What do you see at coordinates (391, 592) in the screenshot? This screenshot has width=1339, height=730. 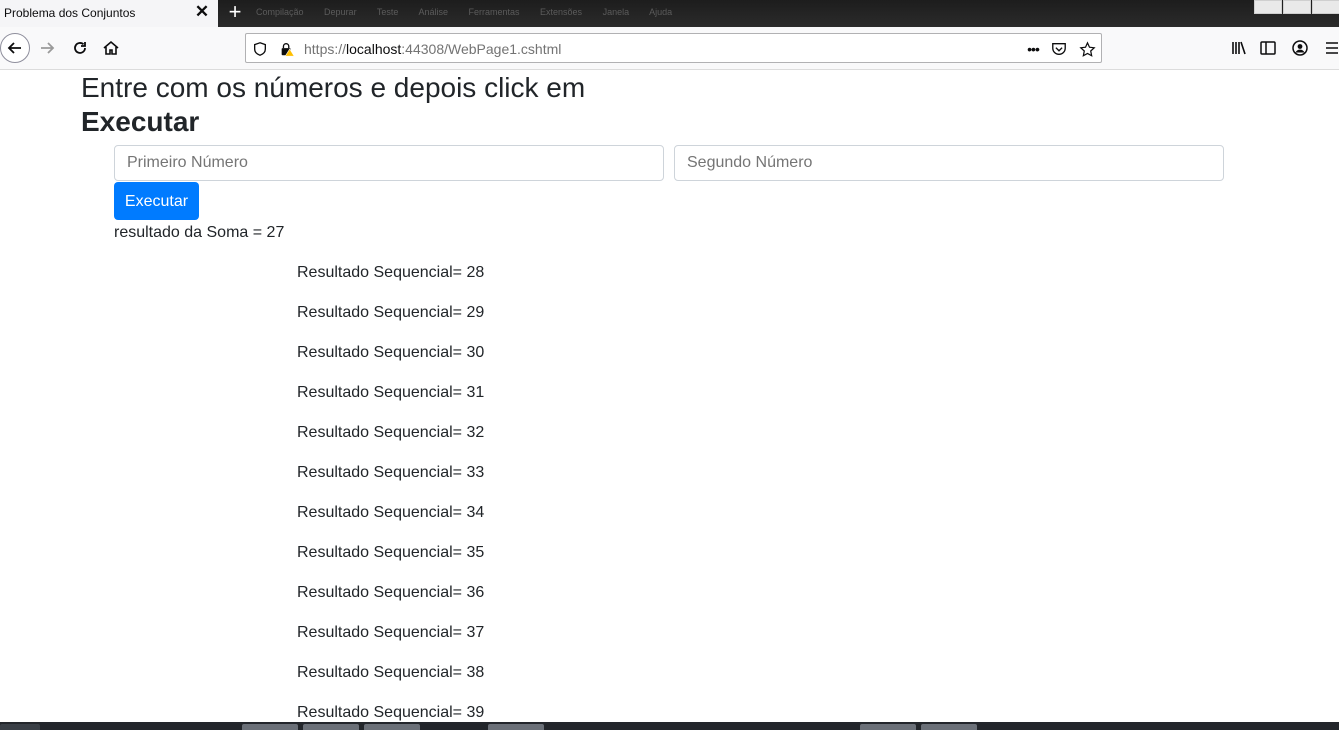 I see `sequence-result: Resultado Sequencial= 36` at bounding box center [391, 592].